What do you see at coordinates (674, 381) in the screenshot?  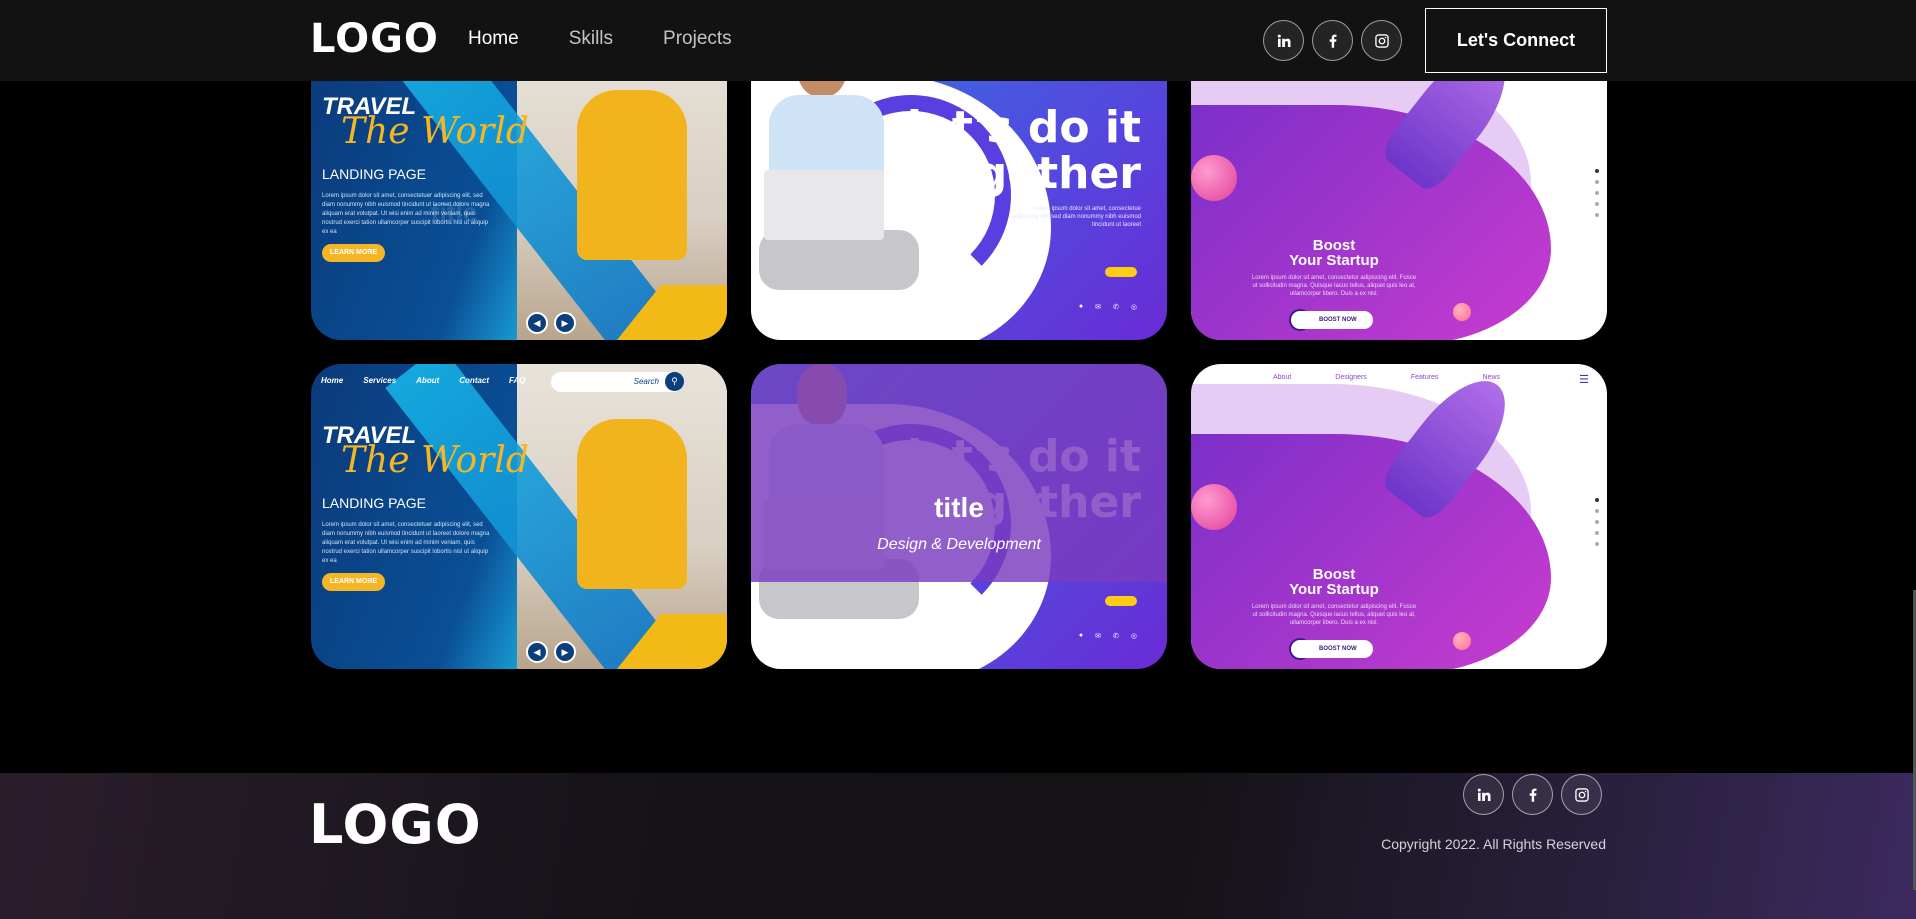 I see `search-icon: ⚲` at bounding box center [674, 381].